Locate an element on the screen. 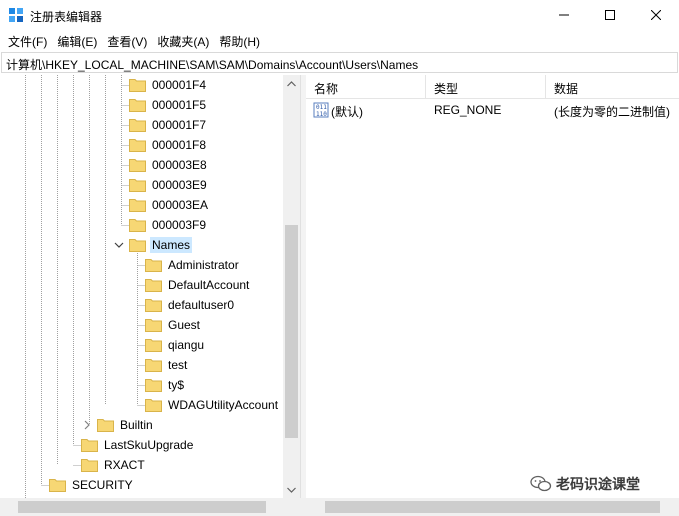 Image resolution: width=679 pixels, height=516 pixels. tree-node-qiangu: qiangu is located at coordinates (167, 345).